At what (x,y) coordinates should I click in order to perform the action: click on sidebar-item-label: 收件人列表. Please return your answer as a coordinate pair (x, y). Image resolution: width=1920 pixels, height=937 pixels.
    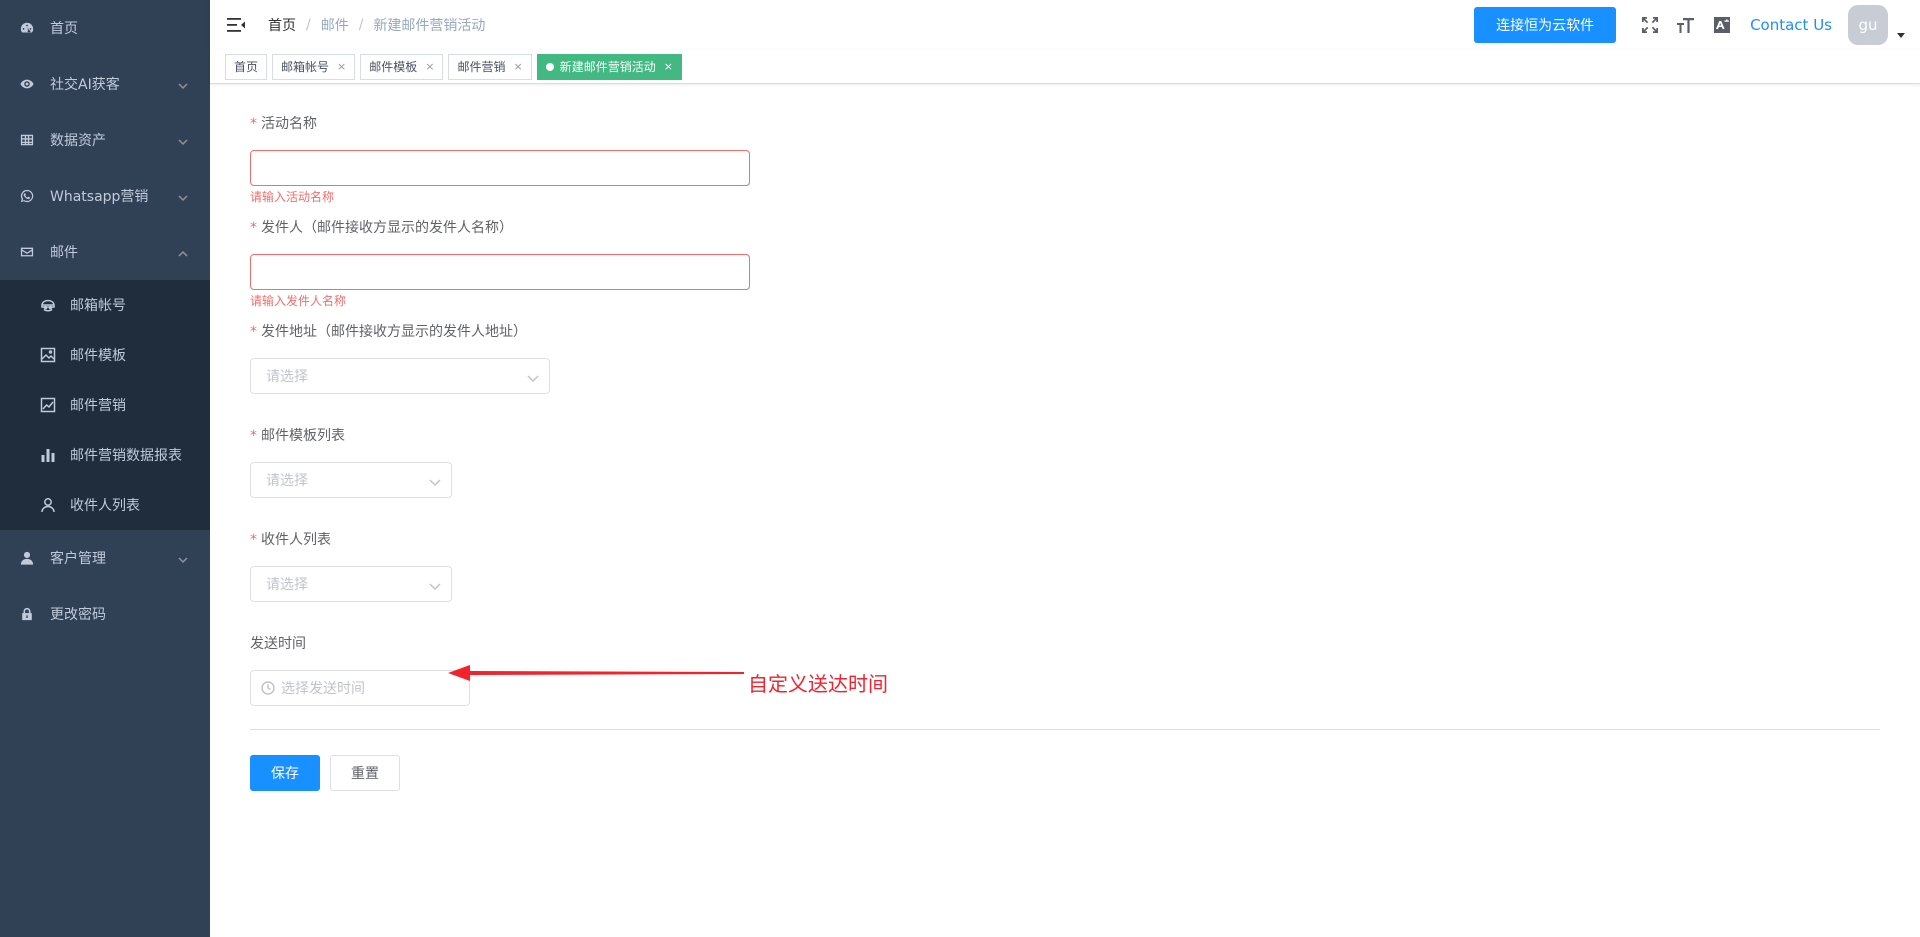
    Looking at the image, I should click on (105, 506).